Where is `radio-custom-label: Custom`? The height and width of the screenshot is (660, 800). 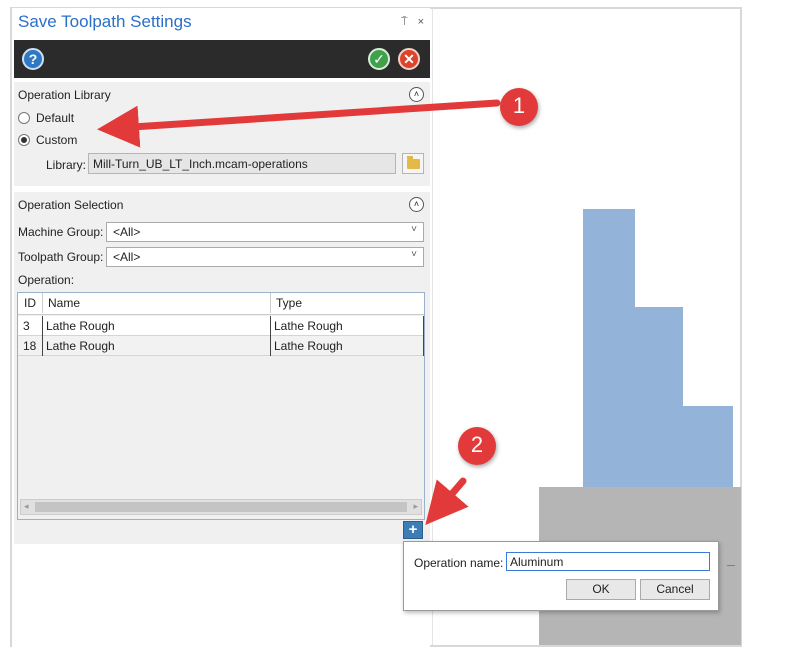 radio-custom-label: Custom is located at coordinates (57, 140).